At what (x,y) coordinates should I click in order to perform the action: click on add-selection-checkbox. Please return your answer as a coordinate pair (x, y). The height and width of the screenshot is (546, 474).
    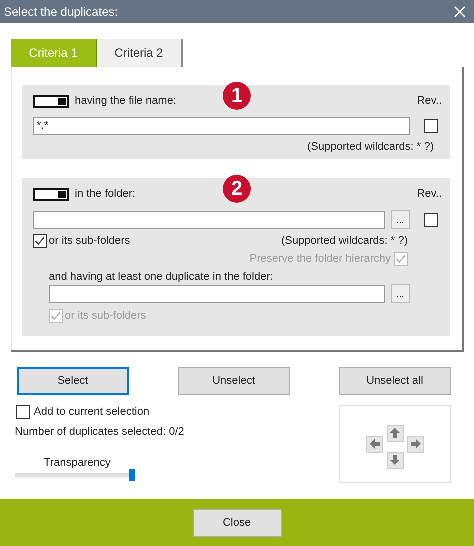
    Looking at the image, I should click on (23, 412).